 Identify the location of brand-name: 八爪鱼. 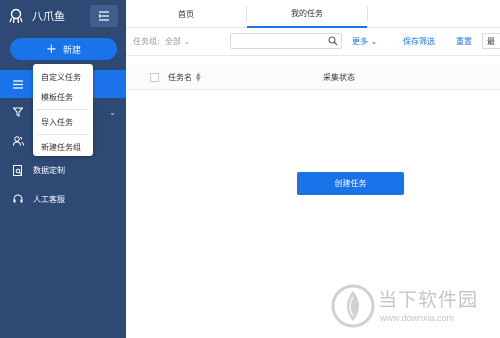
(48, 16).